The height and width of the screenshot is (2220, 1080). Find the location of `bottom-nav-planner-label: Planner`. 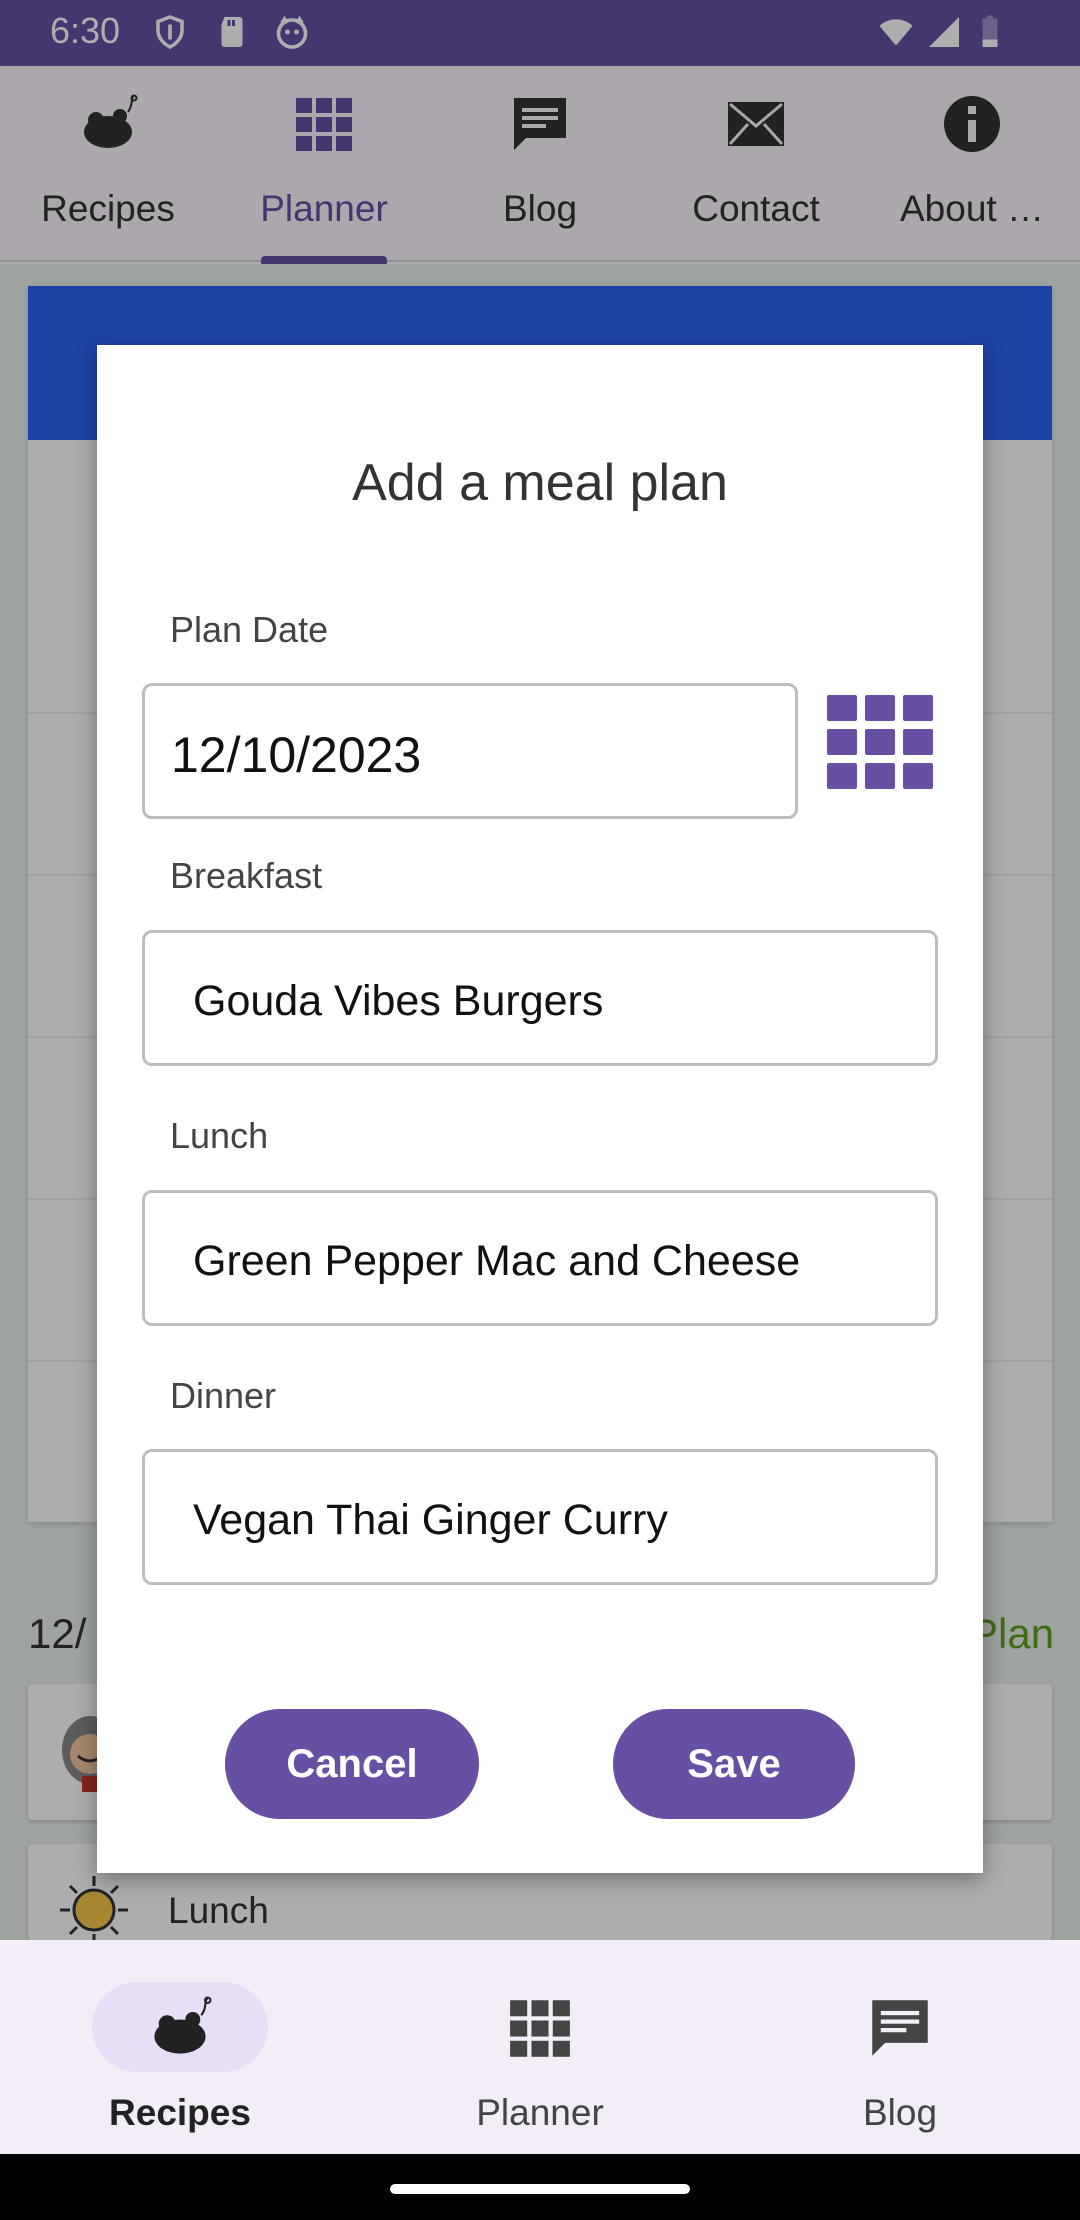

bottom-nav-planner-label: Planner is located at coordinates (540, 2112).